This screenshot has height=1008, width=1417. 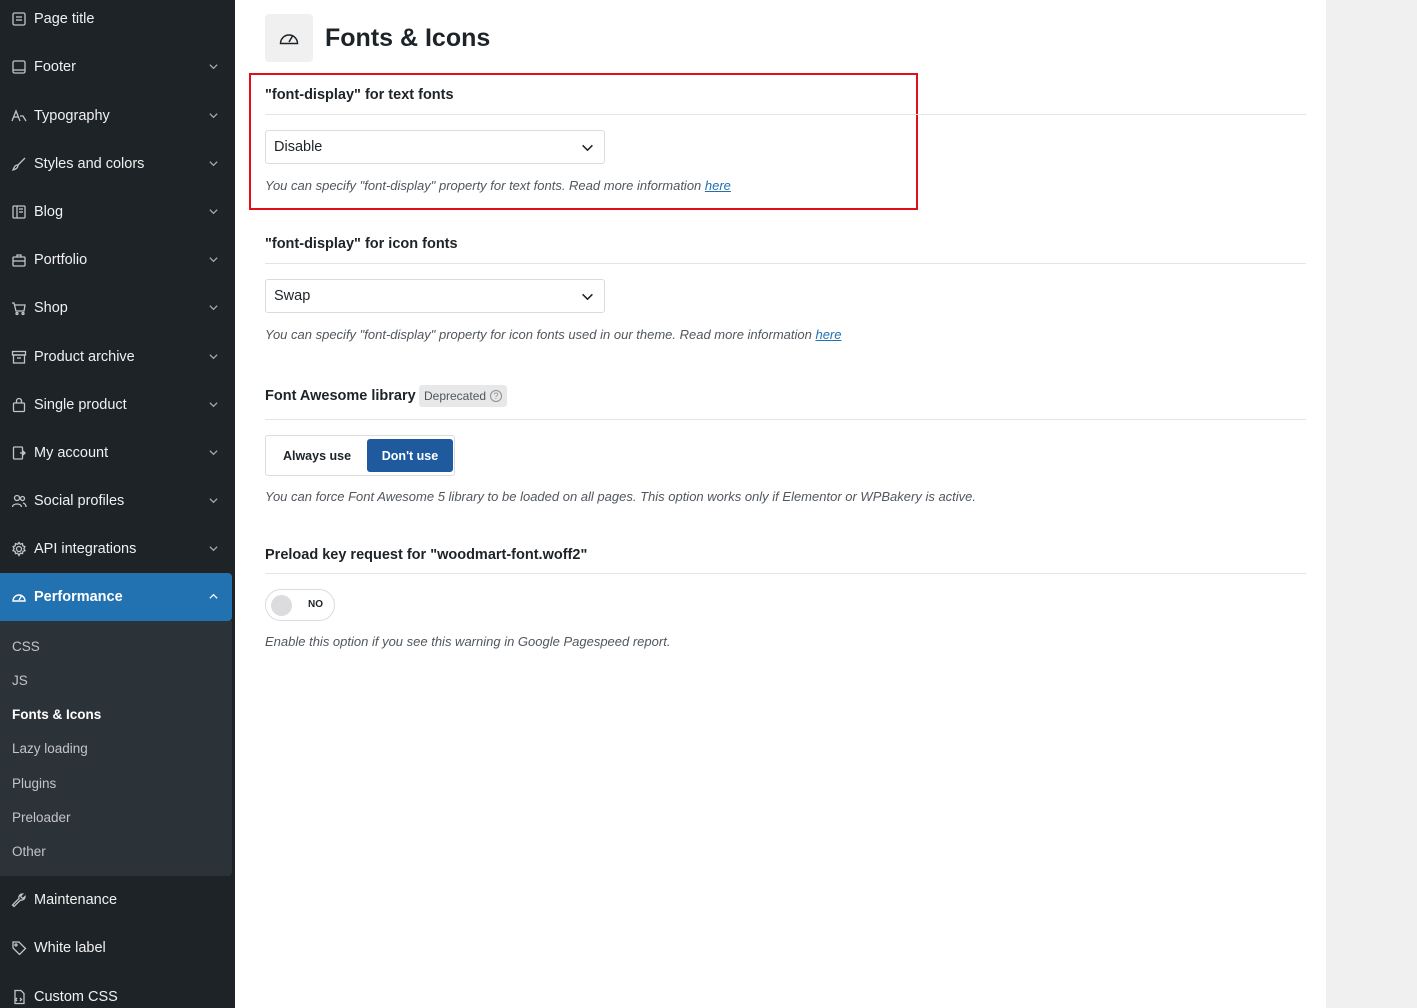 What do you see at coordinates (26, 646) in the screenshot?
I see `submenu-item-css: CSS` at bounding box center [26, 646].